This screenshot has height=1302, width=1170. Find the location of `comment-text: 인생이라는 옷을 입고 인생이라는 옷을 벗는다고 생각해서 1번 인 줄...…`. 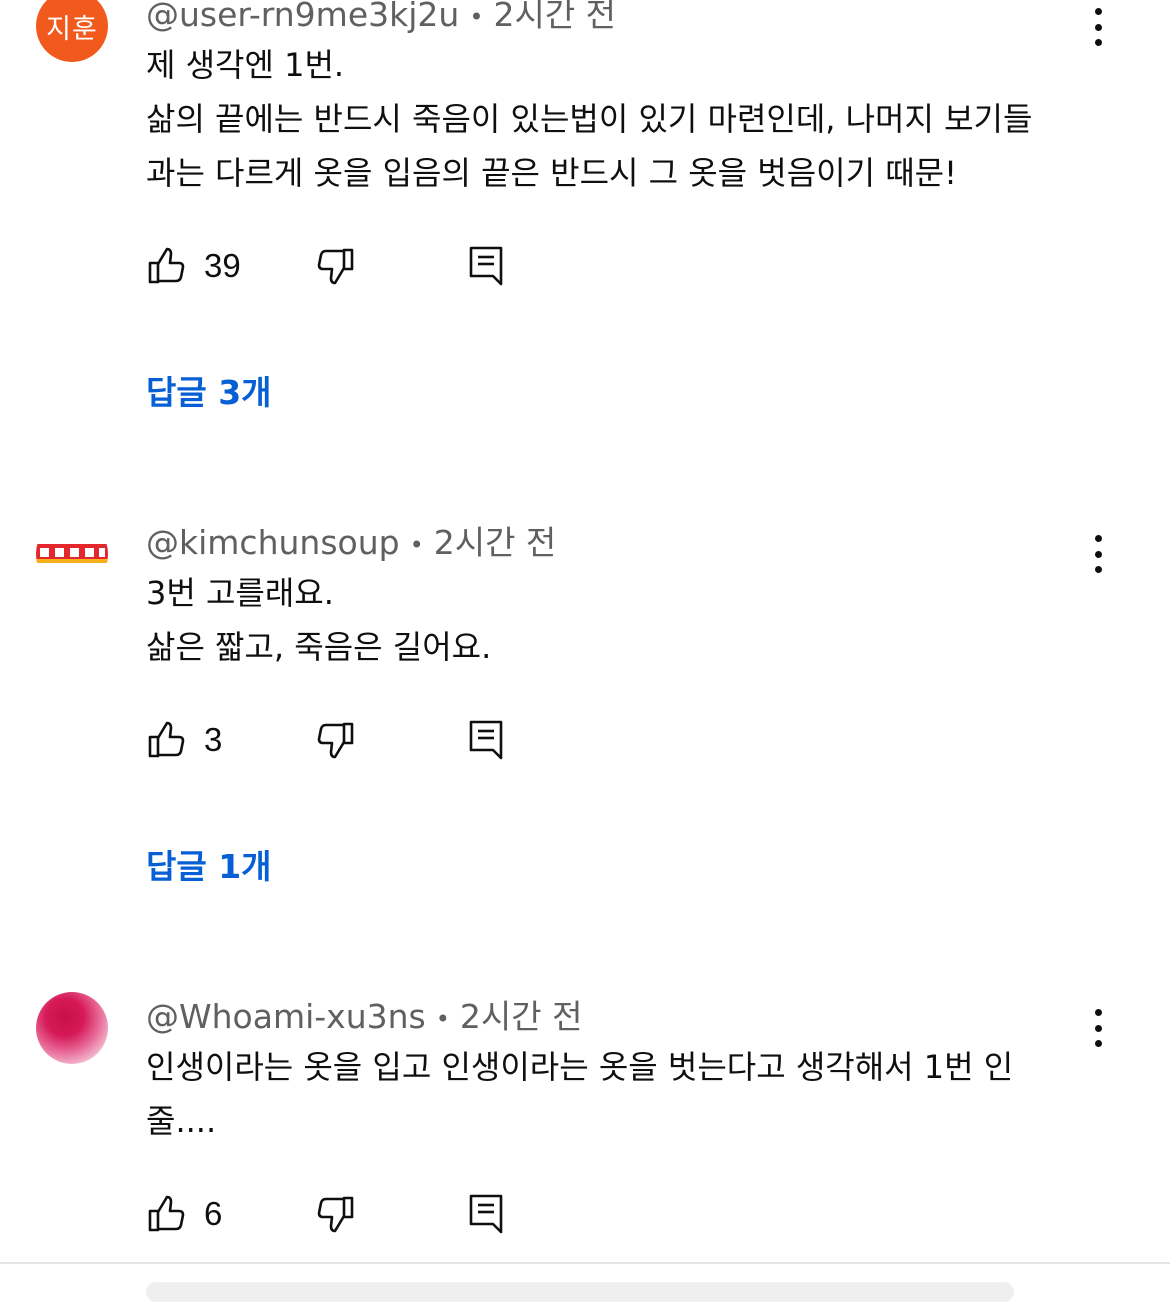

comment-text: 인생이라는 옷을 입고 인생이라는 옷을 벗는다고 생각해서 1번 인 줄...… is located at coordinates (616, 1094).